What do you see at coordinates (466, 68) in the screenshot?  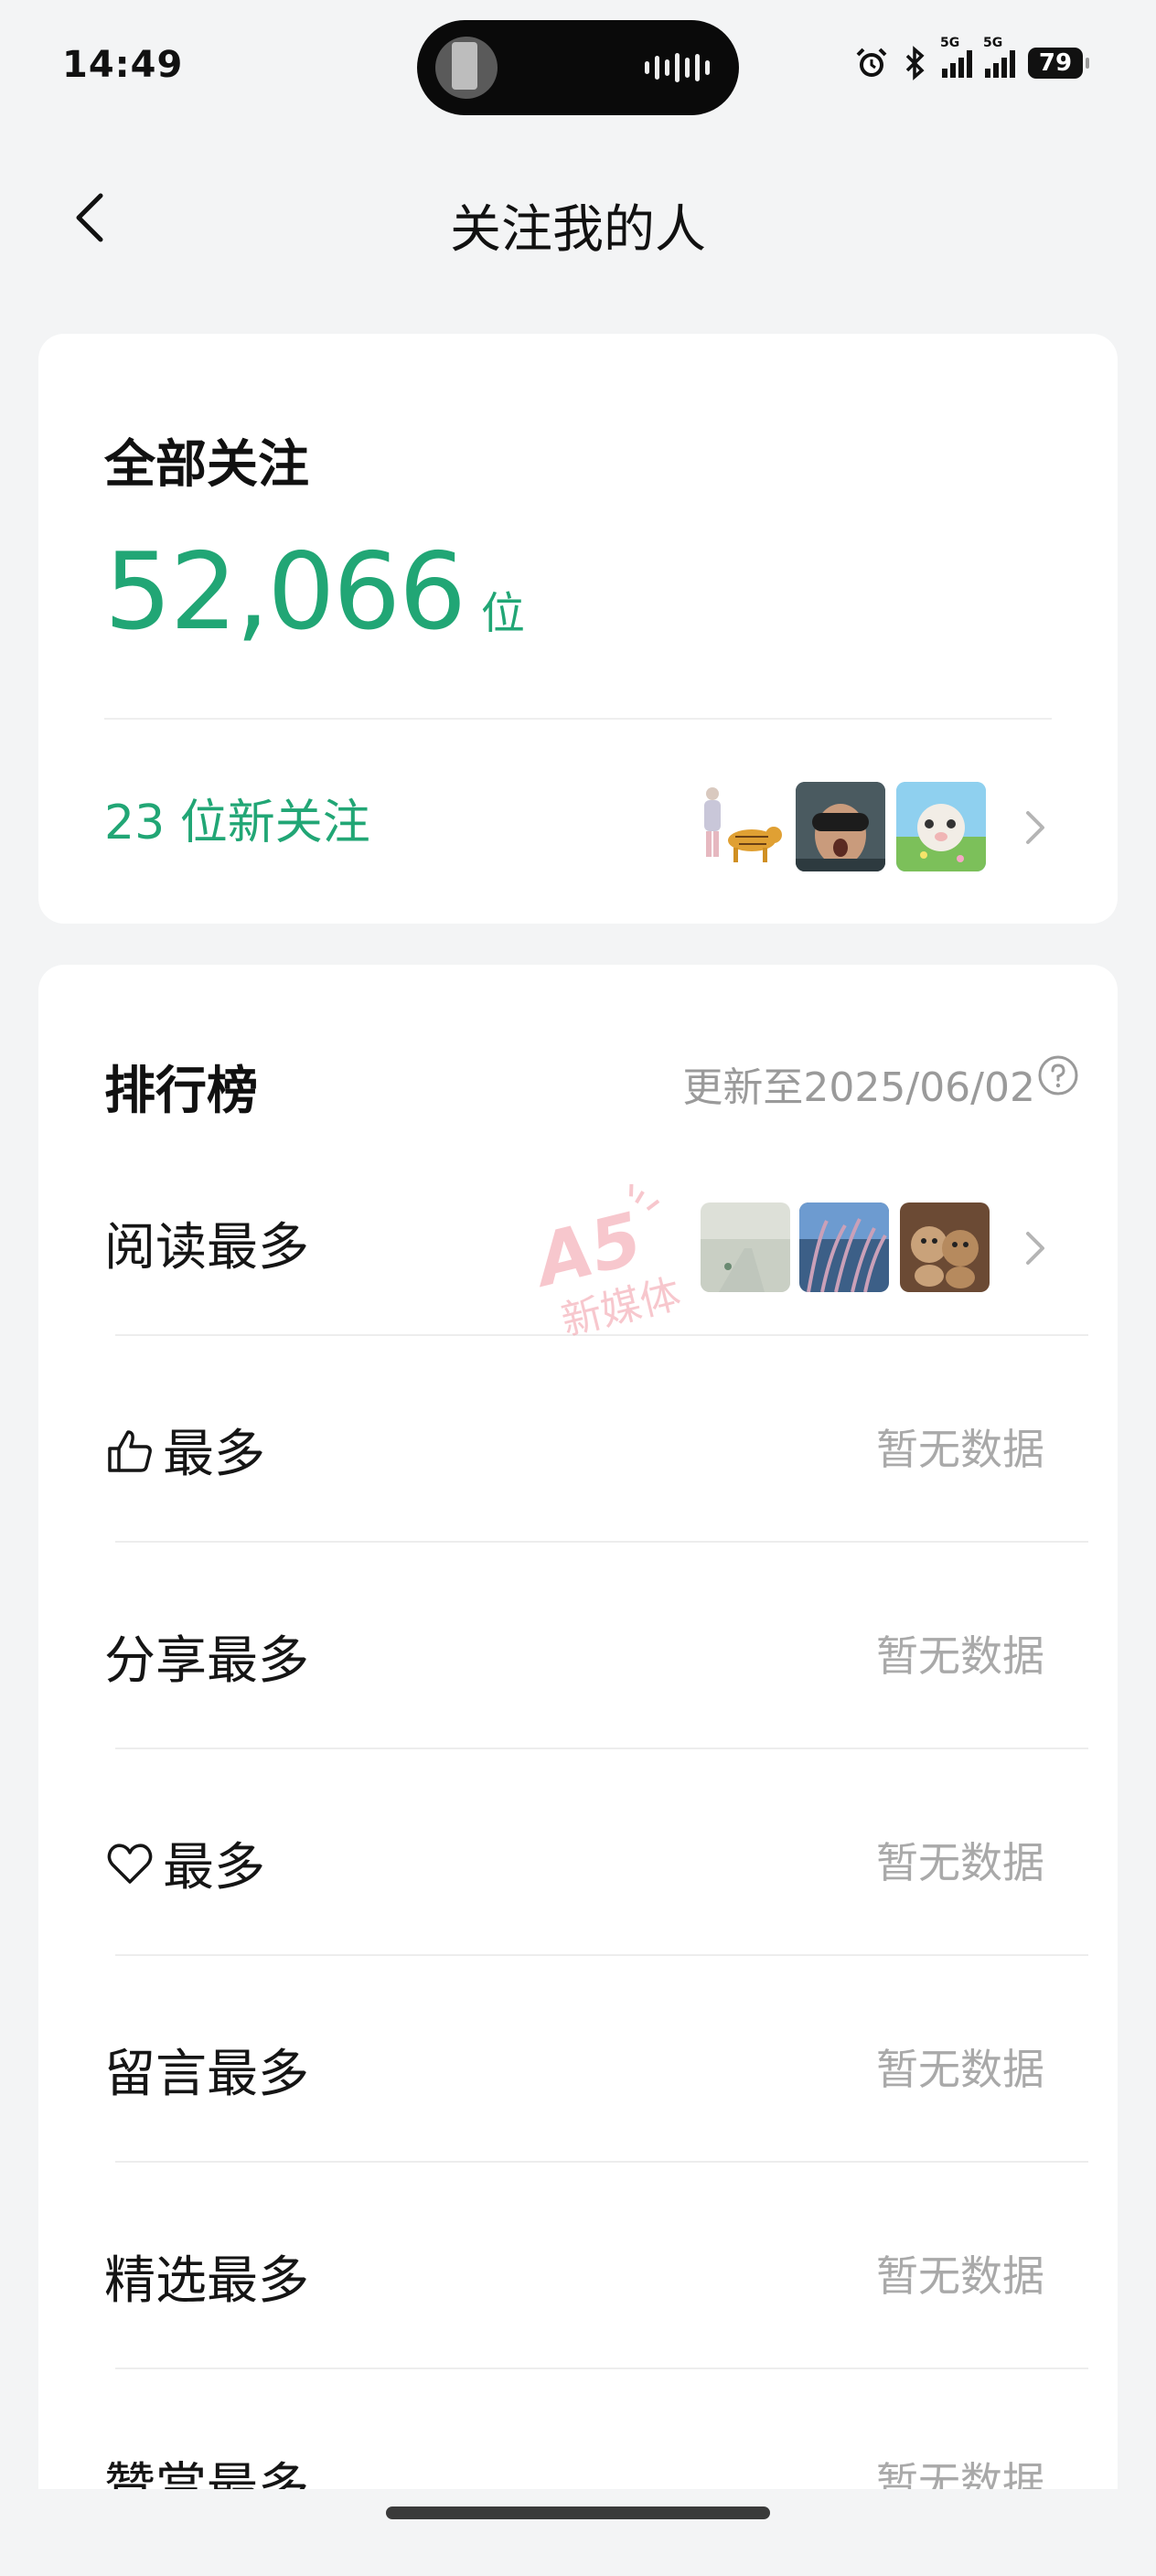 I see `now-playing-thumbnail` at bounding box center [466, 68].